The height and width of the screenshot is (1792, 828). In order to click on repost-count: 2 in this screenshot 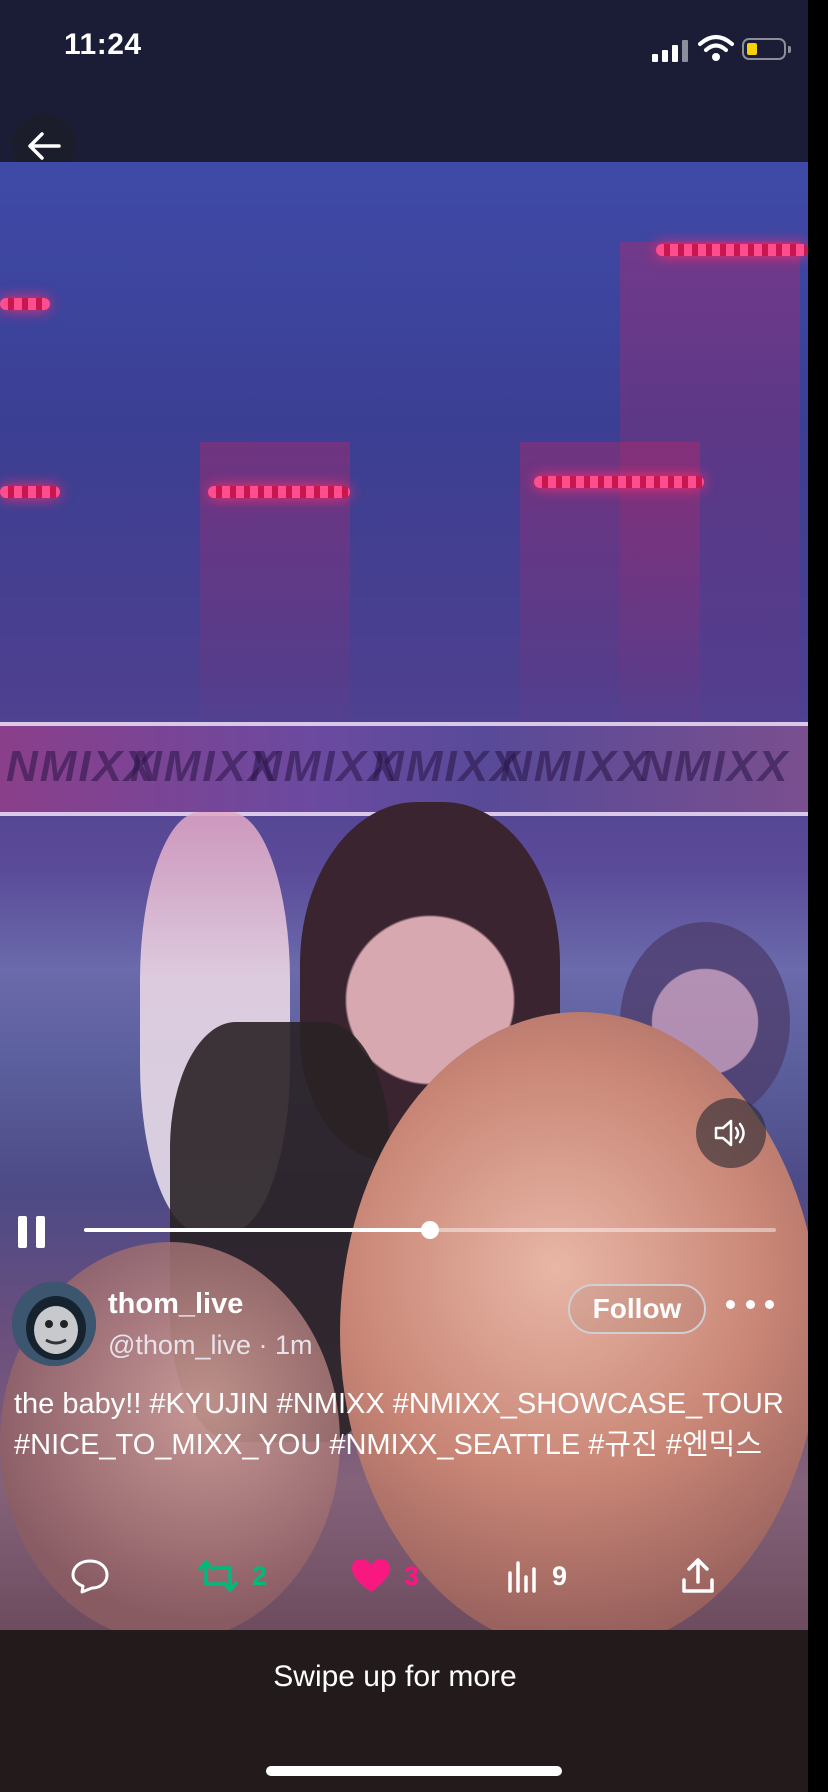, I will do `click(260, 1575)`.